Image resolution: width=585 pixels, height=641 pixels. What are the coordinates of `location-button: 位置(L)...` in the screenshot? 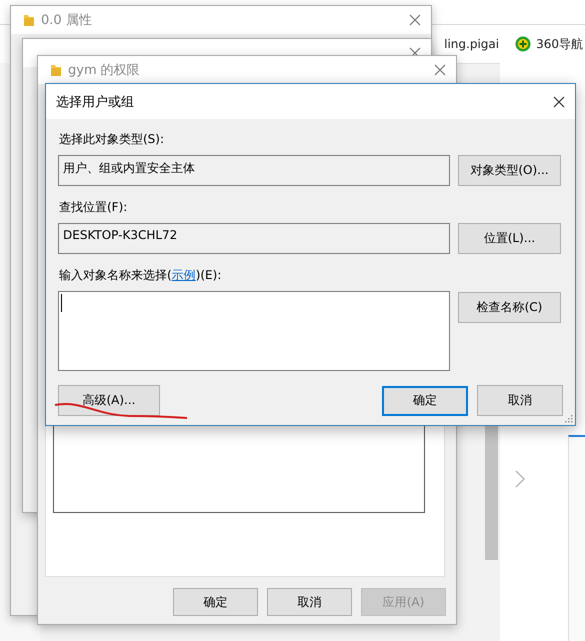 It's located at (509, 238).